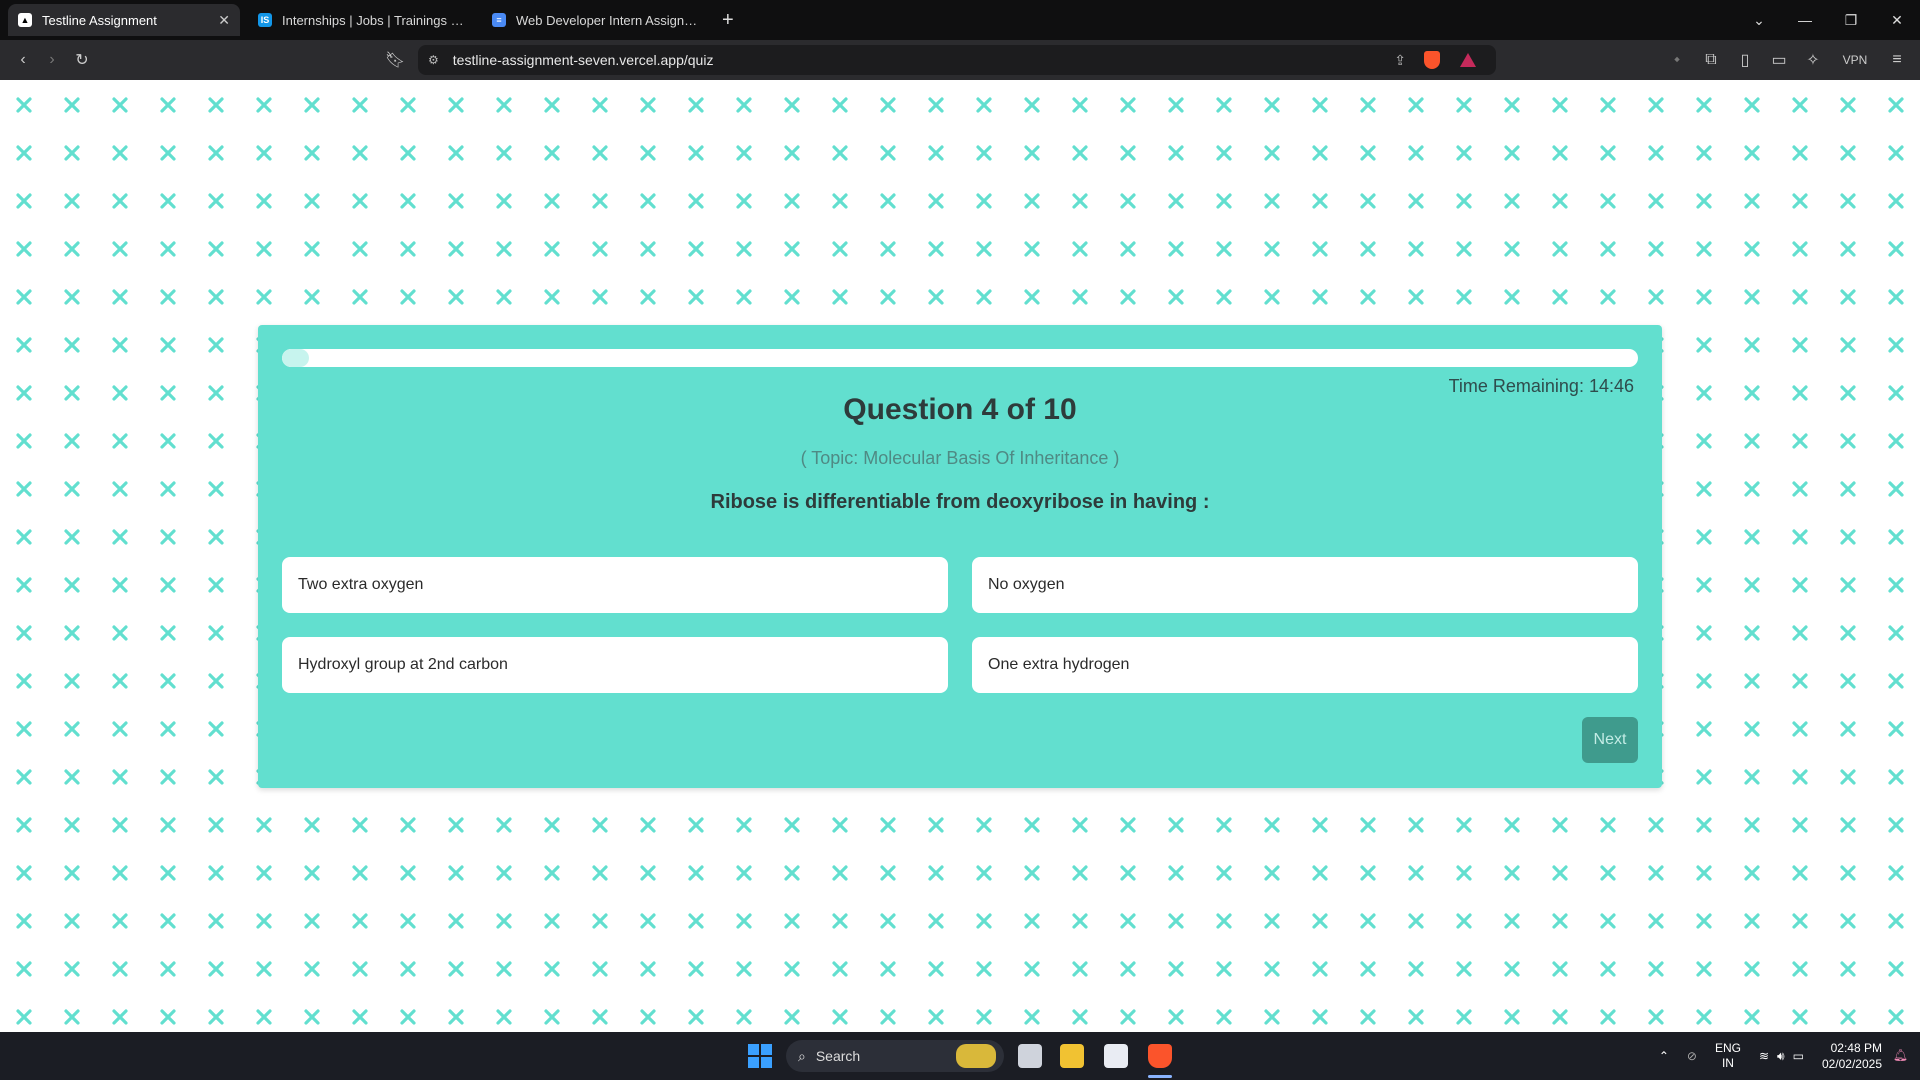  I want to click on tab-docs: ≡ Web Developer Intern Assignment, so click(595, 20).